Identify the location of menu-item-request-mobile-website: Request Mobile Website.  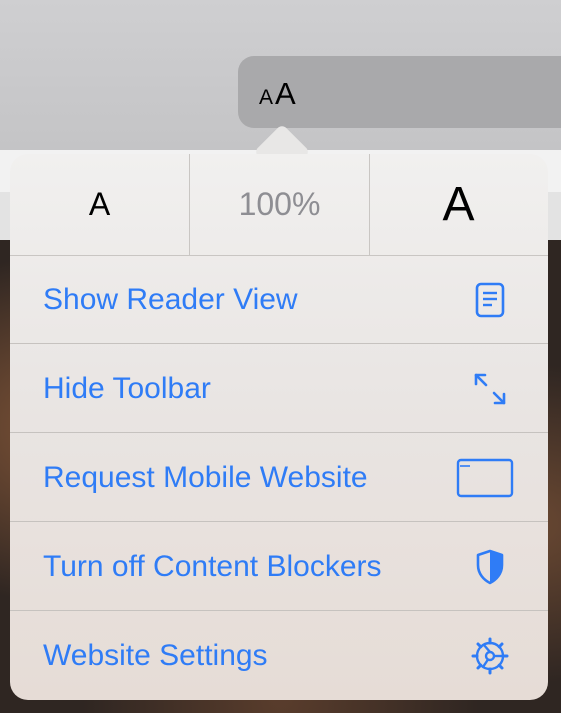
(279, 478).